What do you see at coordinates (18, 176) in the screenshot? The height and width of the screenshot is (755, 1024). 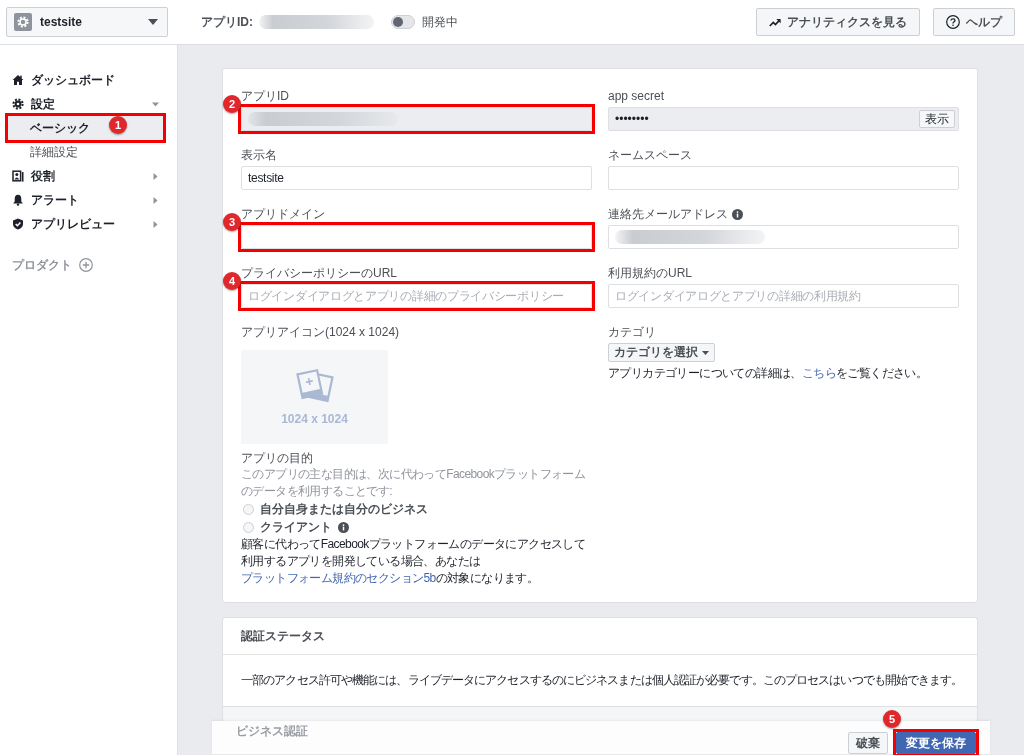 I see `person-card-icon` at bounding box center [18, 176].